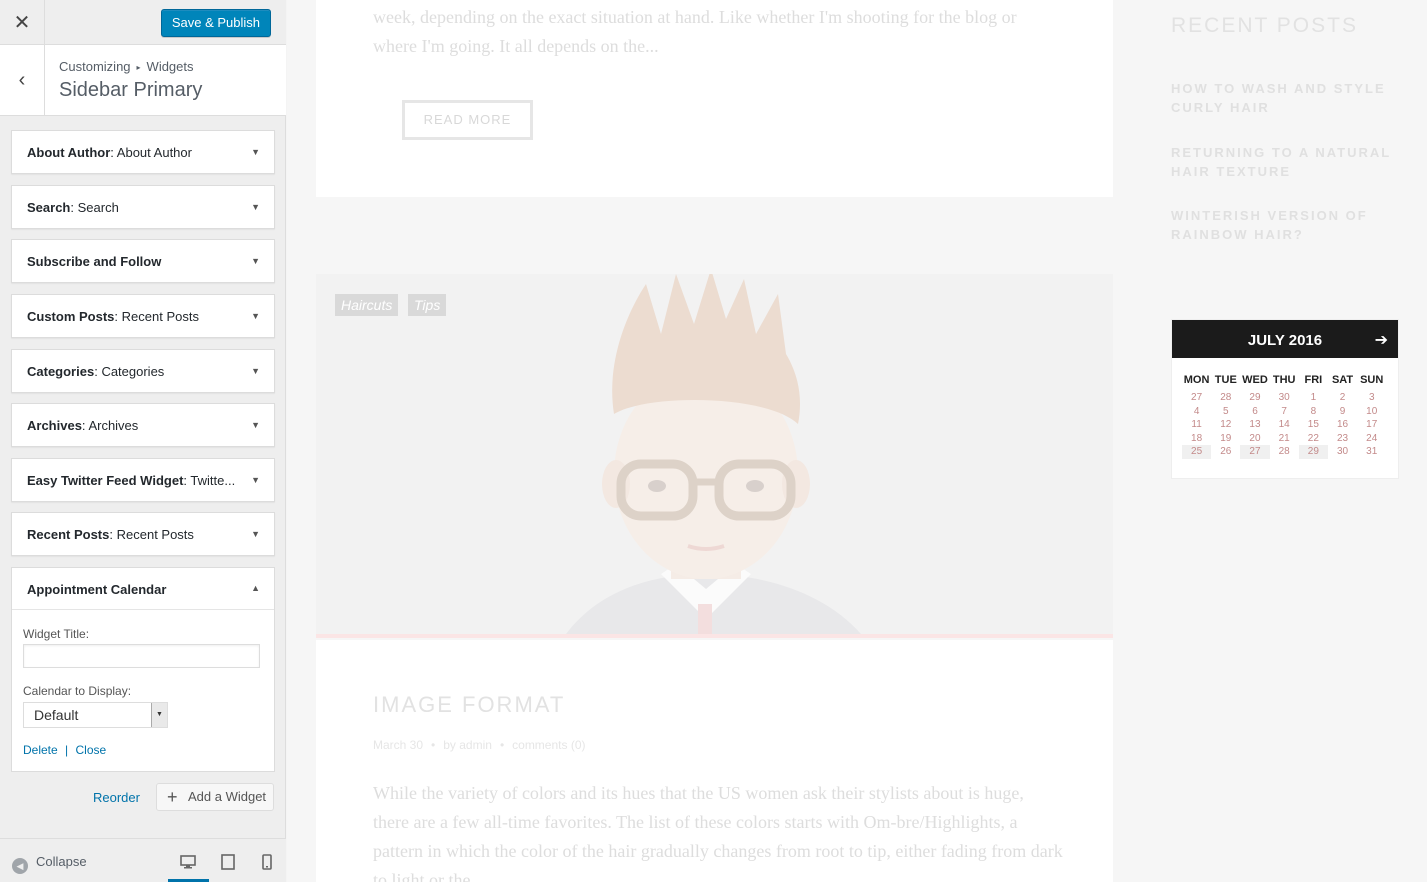 The width and height of the screenshot is (1427, 882). I want to click on widget-subscribe-follow: Subscribe and Follow ▼, so click(143, 261).